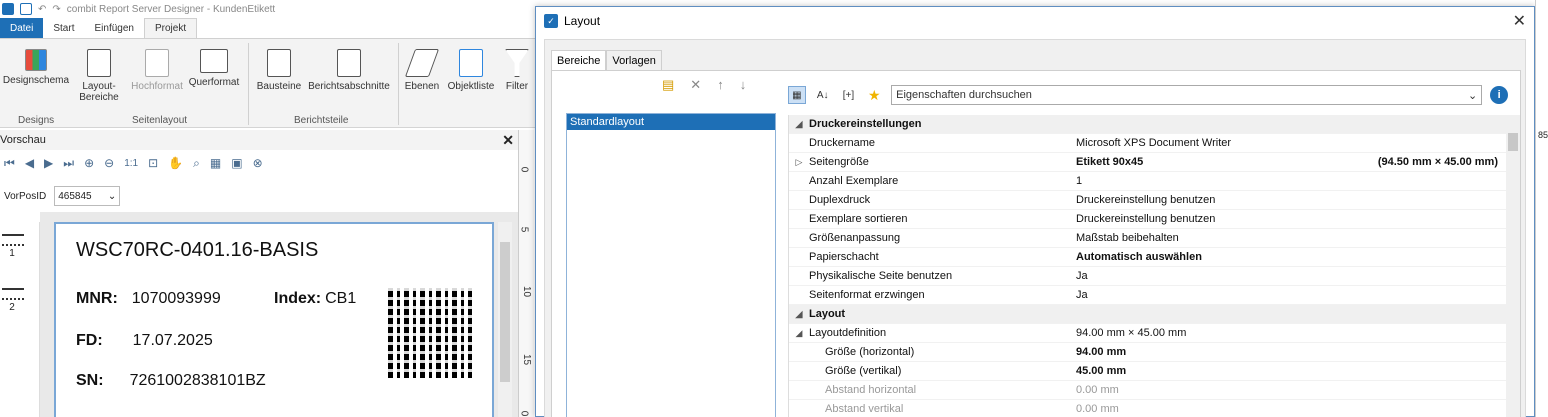 This screenshot has width=1548, height=417. I want to click on property-row: Seitenformat erzwingen Ja, so click(1147, 295).